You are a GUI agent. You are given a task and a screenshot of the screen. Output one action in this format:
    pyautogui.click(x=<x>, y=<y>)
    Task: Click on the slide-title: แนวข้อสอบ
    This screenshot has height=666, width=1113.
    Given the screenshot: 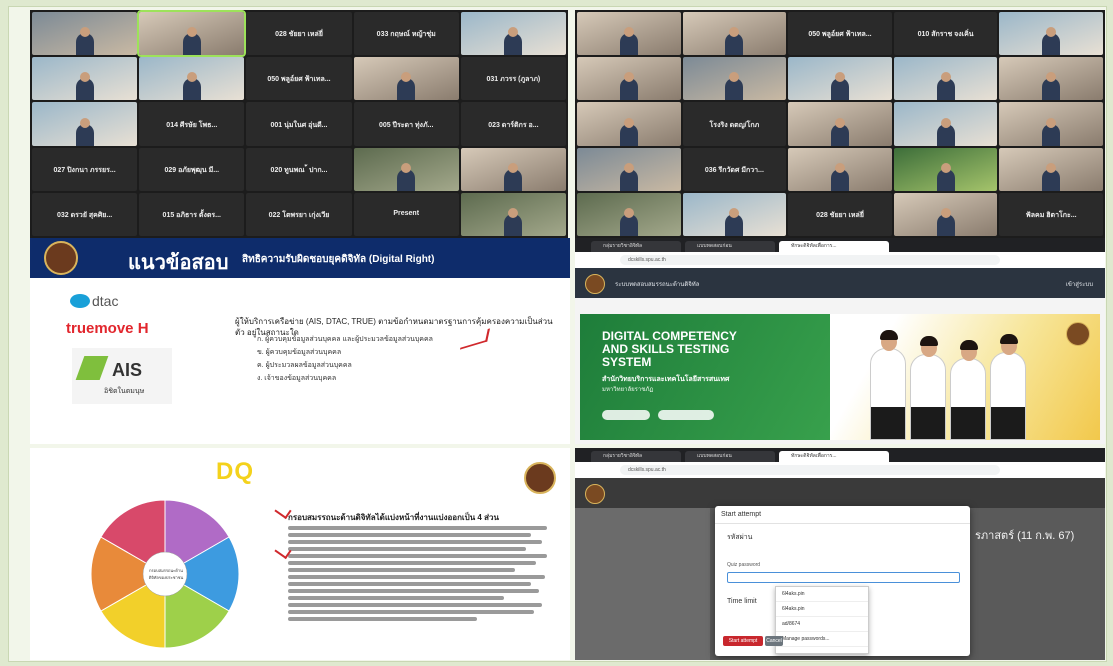 What is the action you would take?
    pyautogui.click(x=178, y=263)
    